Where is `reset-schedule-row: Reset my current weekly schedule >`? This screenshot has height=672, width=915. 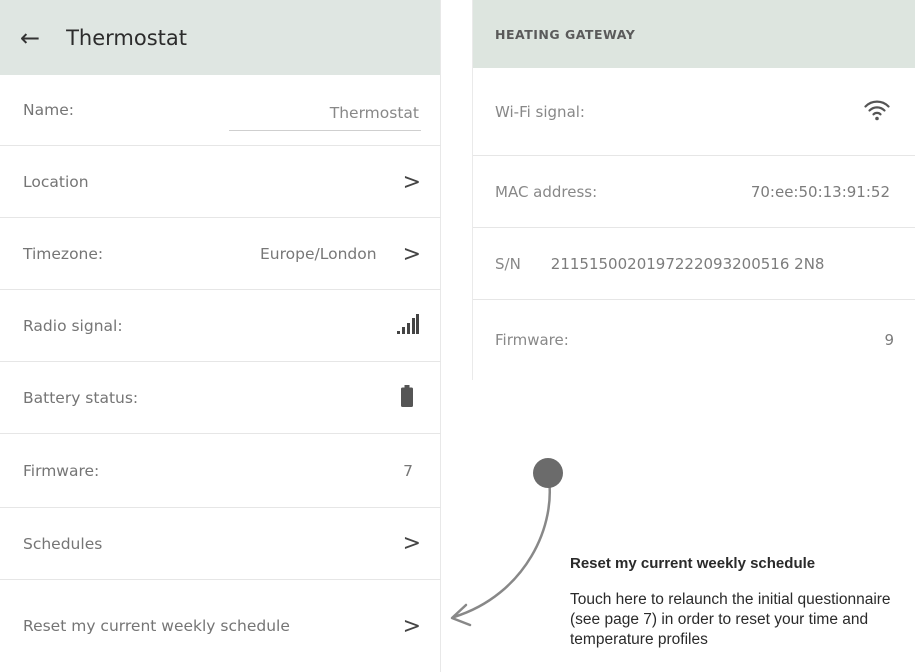
reset-schedule-row: Reset my current weekly schedule > is located at coordinates (220, 626).